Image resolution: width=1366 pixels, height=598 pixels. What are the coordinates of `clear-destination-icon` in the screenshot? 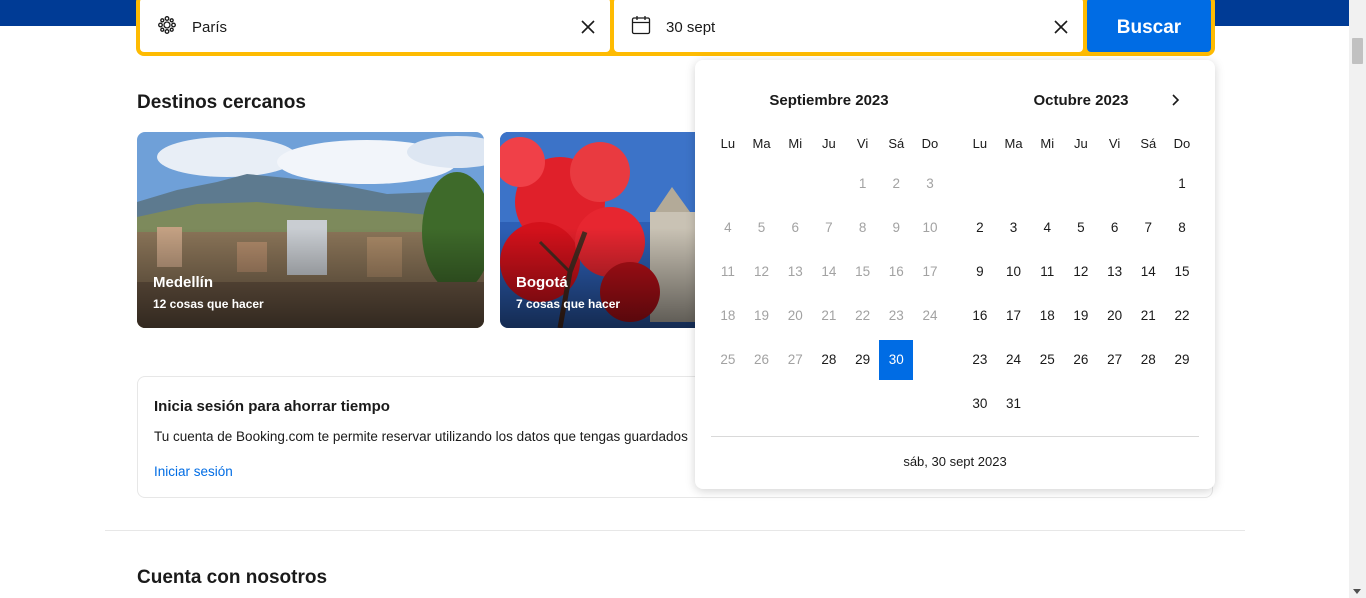 It's located at (588, 25).